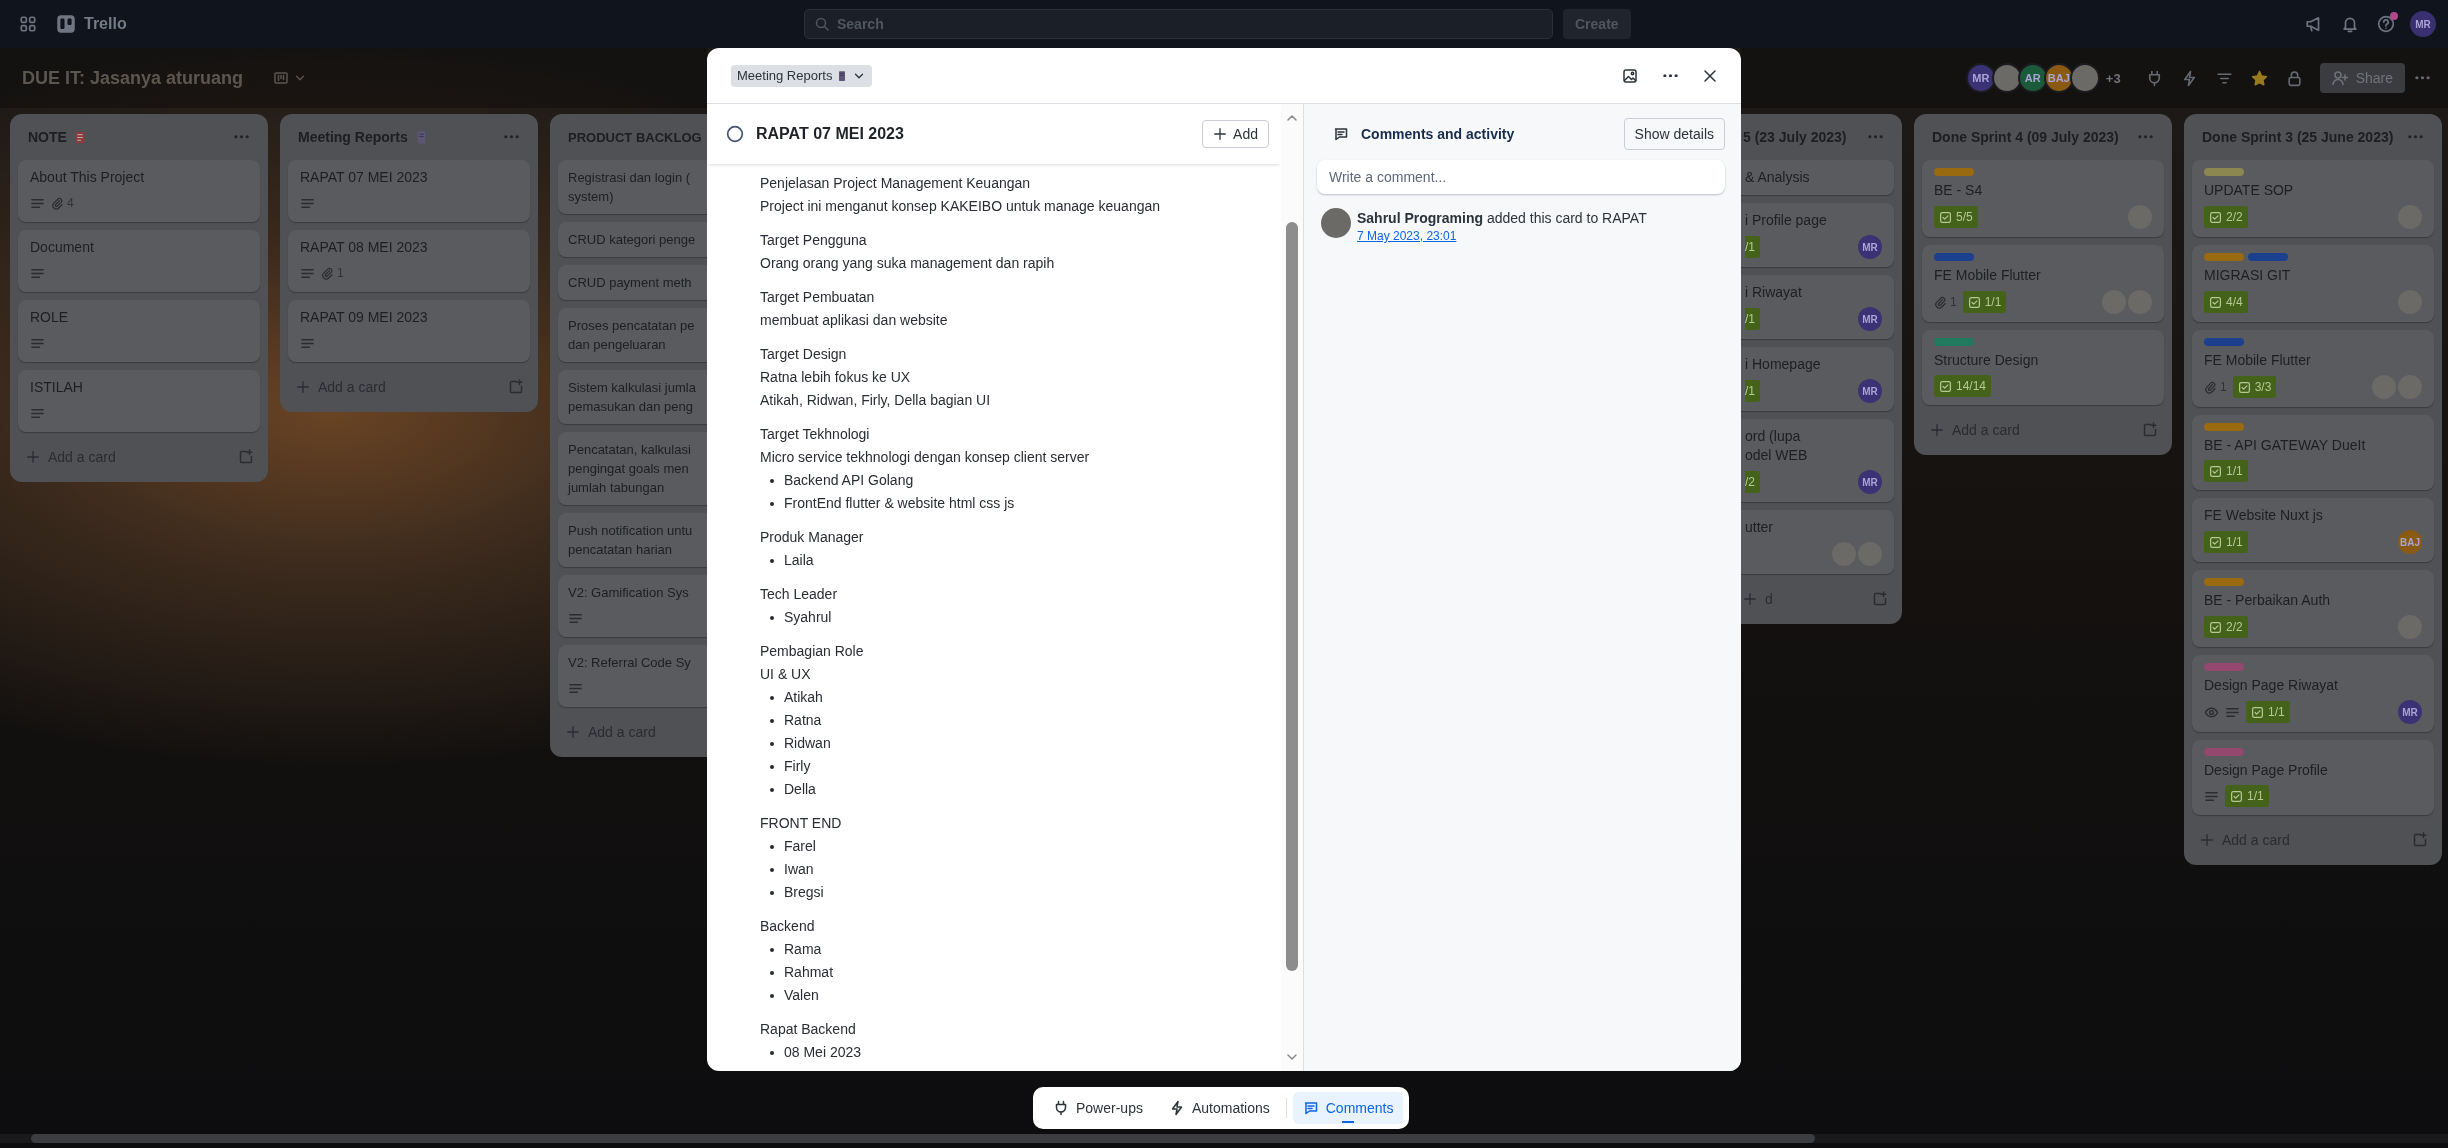 This screenshot has width=2448, height=1148. I want to click on add-button: Add, so click(1235, 134).